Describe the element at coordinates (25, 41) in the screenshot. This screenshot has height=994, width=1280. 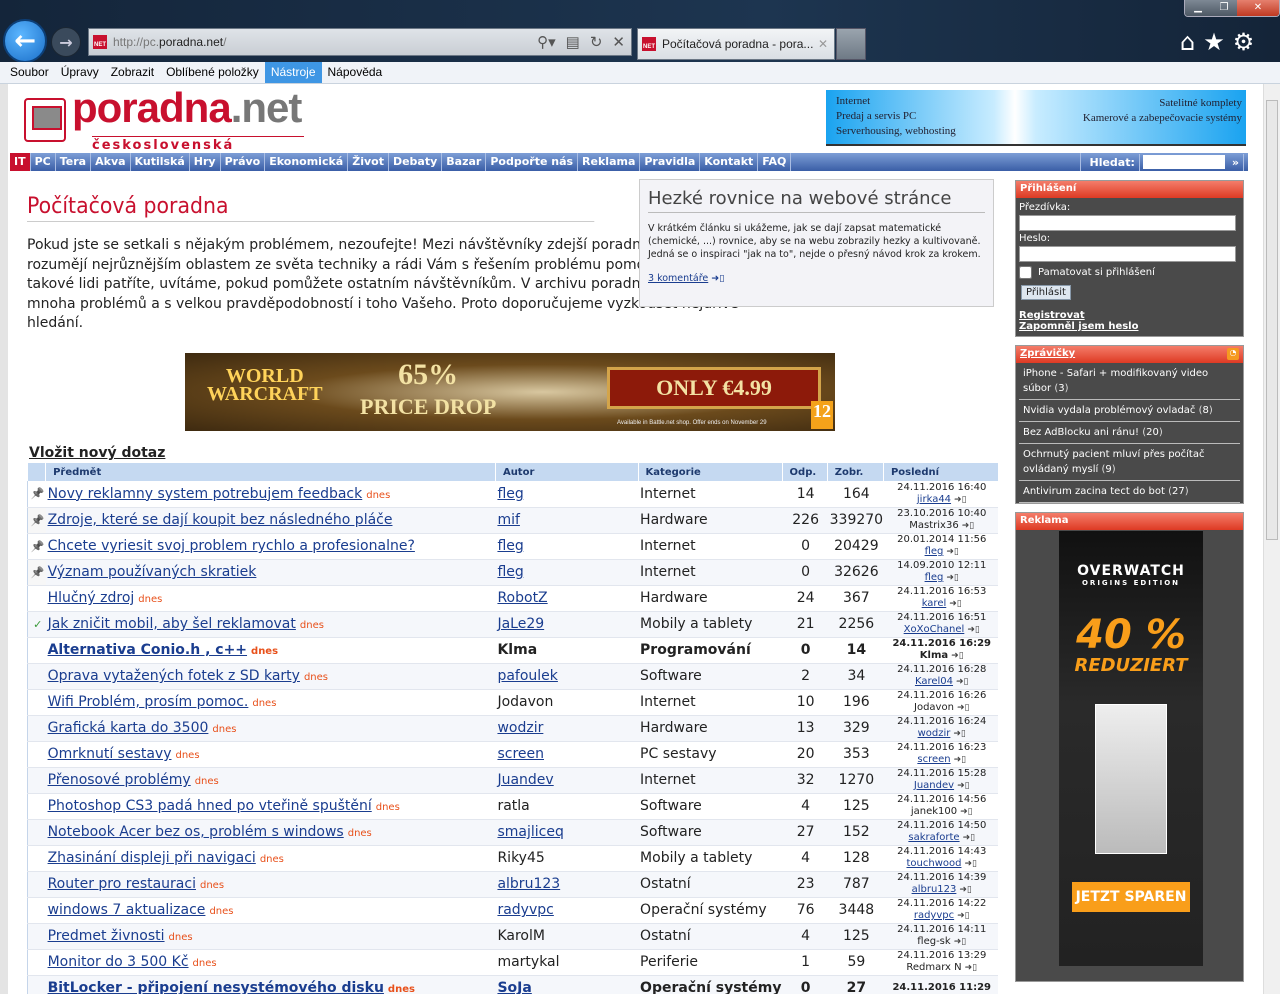
I see `back-button: ←` at that location.